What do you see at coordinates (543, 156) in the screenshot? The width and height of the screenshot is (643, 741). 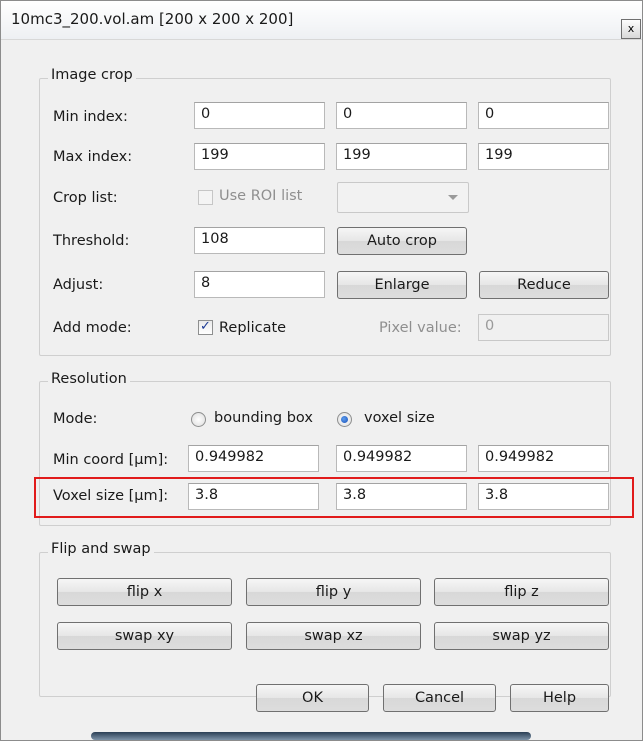 I see `max-index-z-field: 199` at bounding box center [543, 156].